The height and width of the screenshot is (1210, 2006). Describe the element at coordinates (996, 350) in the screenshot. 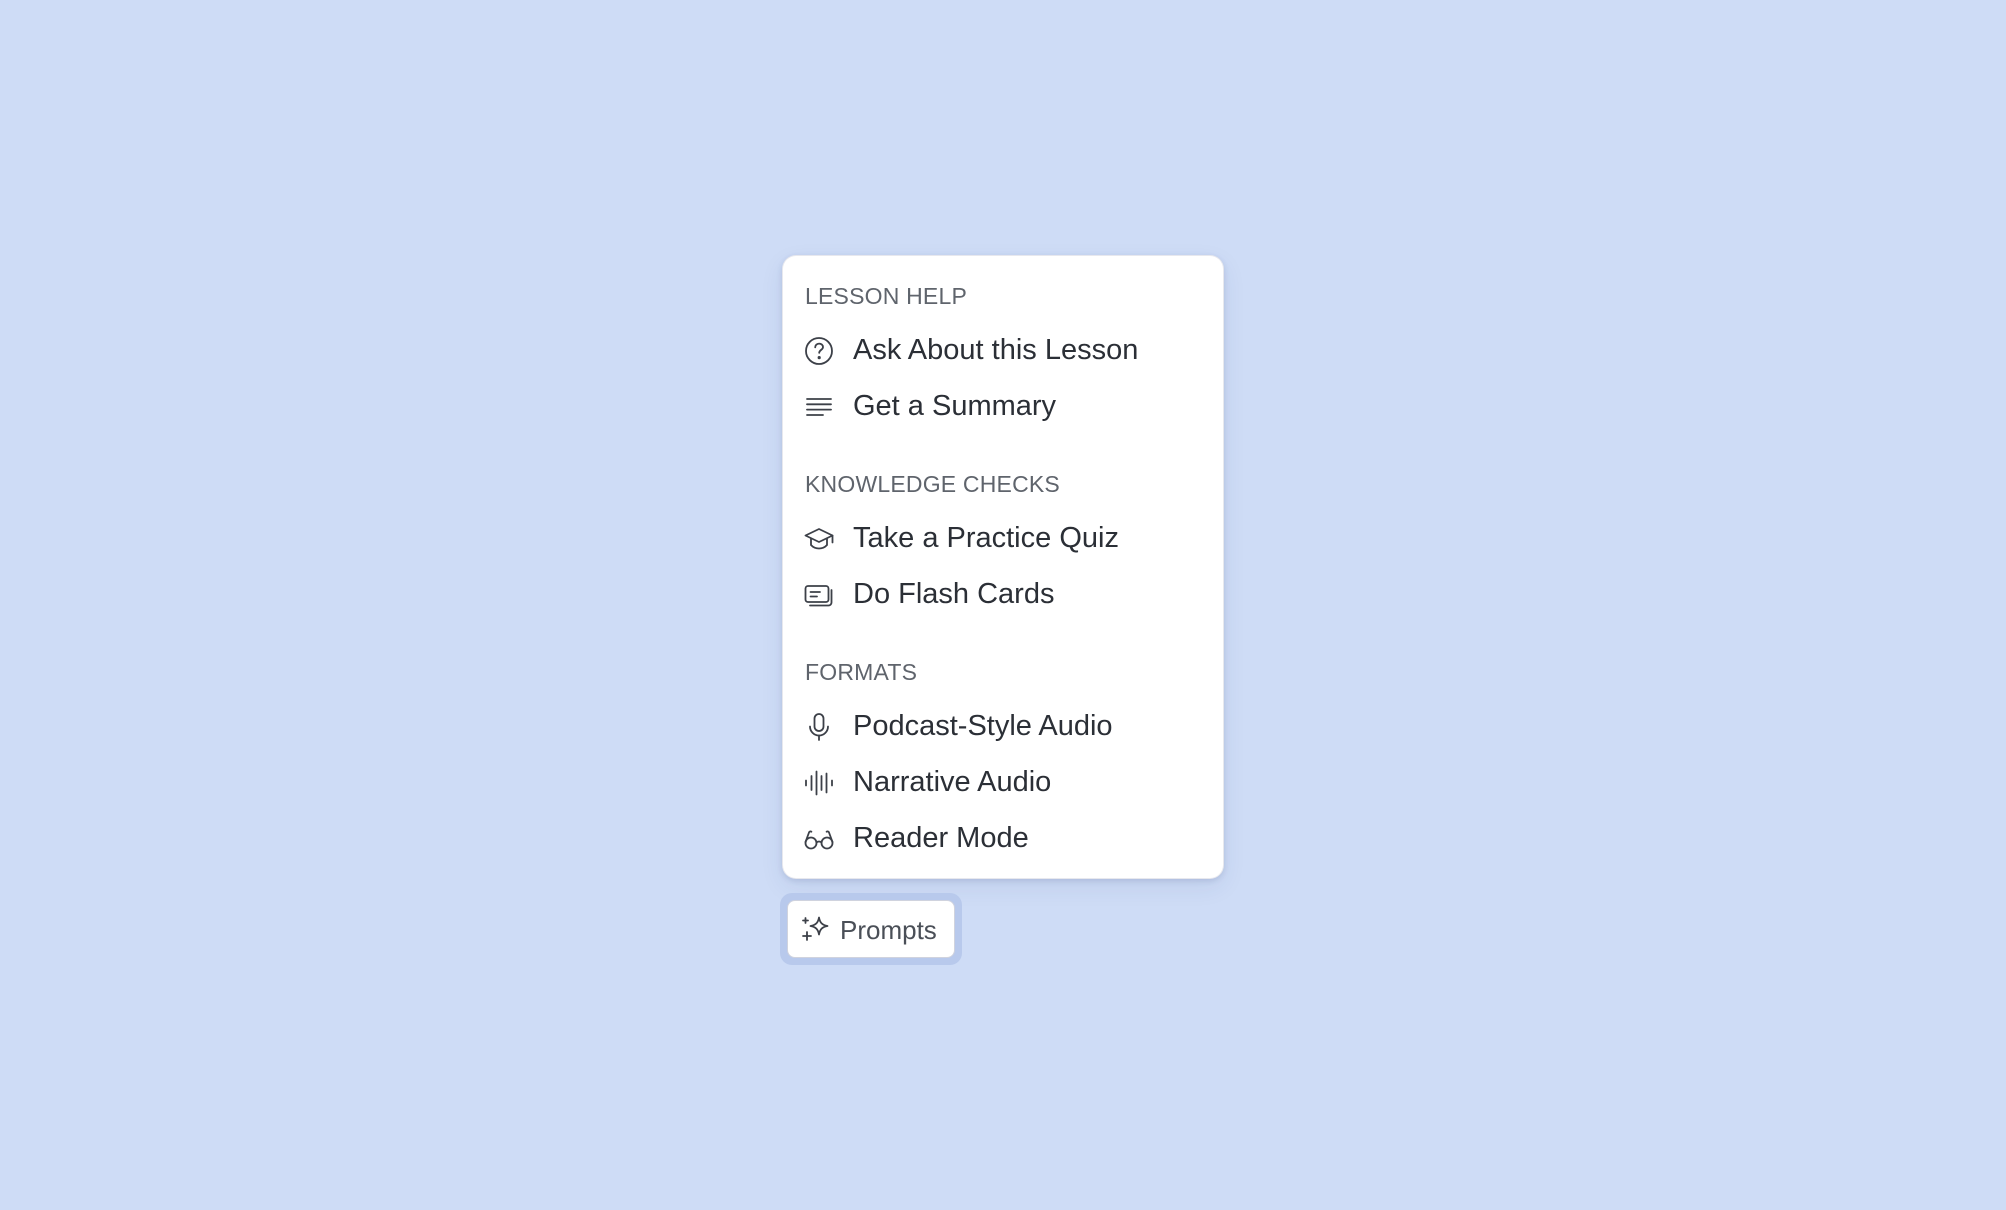

I see `menu-item-label: Ask About this Lesson` at that location.